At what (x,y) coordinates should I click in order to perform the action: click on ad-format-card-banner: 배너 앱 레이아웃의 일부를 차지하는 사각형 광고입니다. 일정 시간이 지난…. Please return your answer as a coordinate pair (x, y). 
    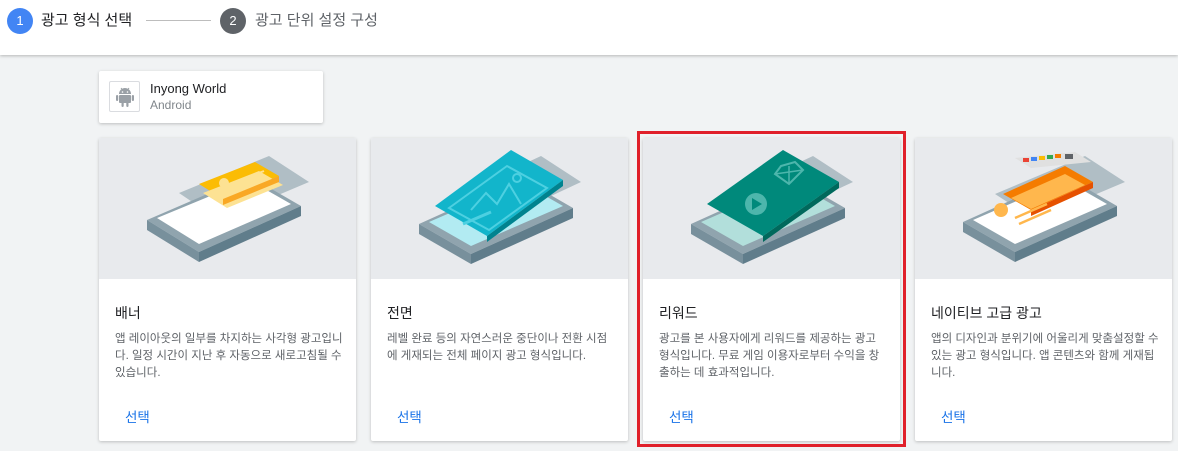
    Looking at the image, I should click on (227, 289).